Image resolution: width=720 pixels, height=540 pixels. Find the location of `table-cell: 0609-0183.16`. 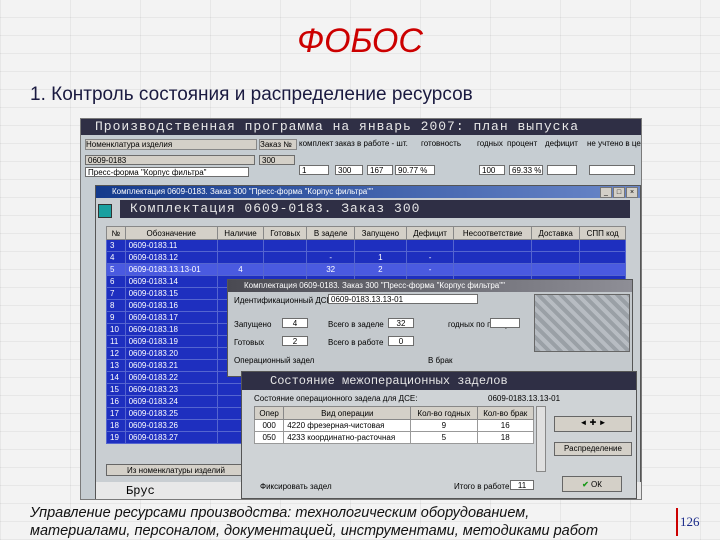

table-cell: 0609-0183.16 is located at coordinates (171, 305).